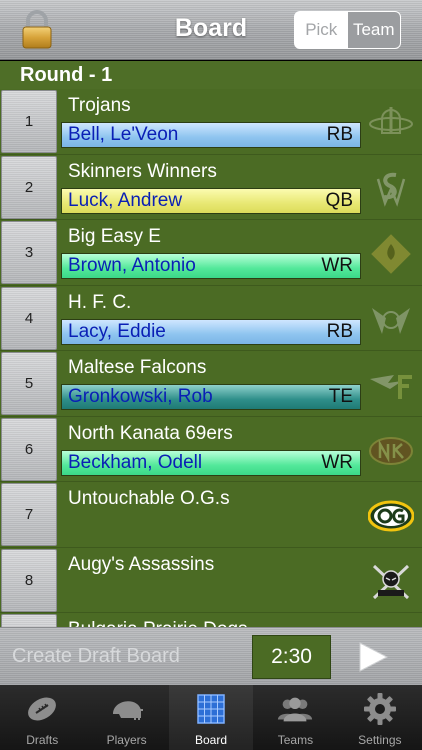 The height and width of the screenshot is (750, 422). I want to click on football-icon, so click(42, 709).